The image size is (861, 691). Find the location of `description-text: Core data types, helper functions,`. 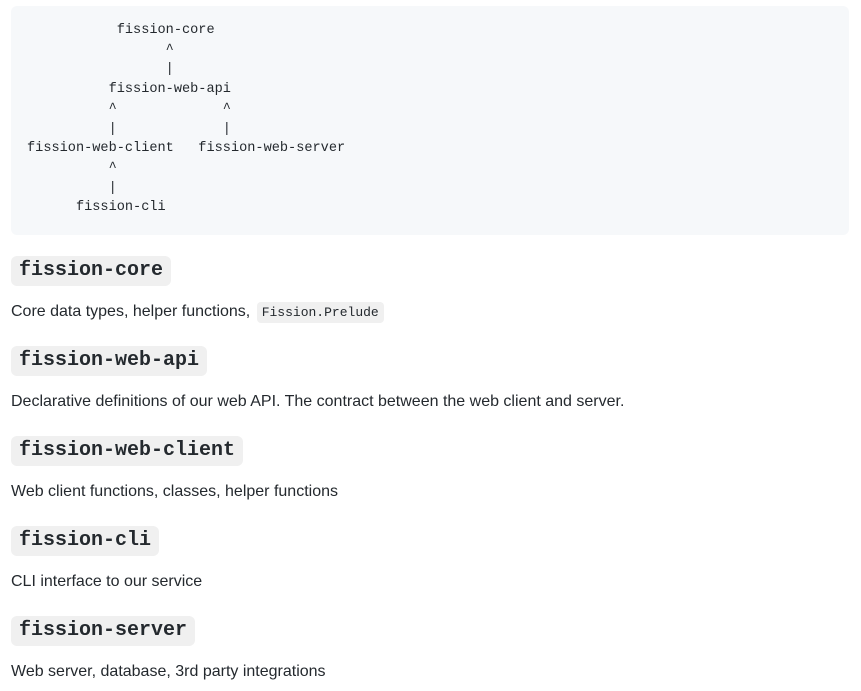

description-text: Core data types, helper functions, is located at coordinates (131, 311).